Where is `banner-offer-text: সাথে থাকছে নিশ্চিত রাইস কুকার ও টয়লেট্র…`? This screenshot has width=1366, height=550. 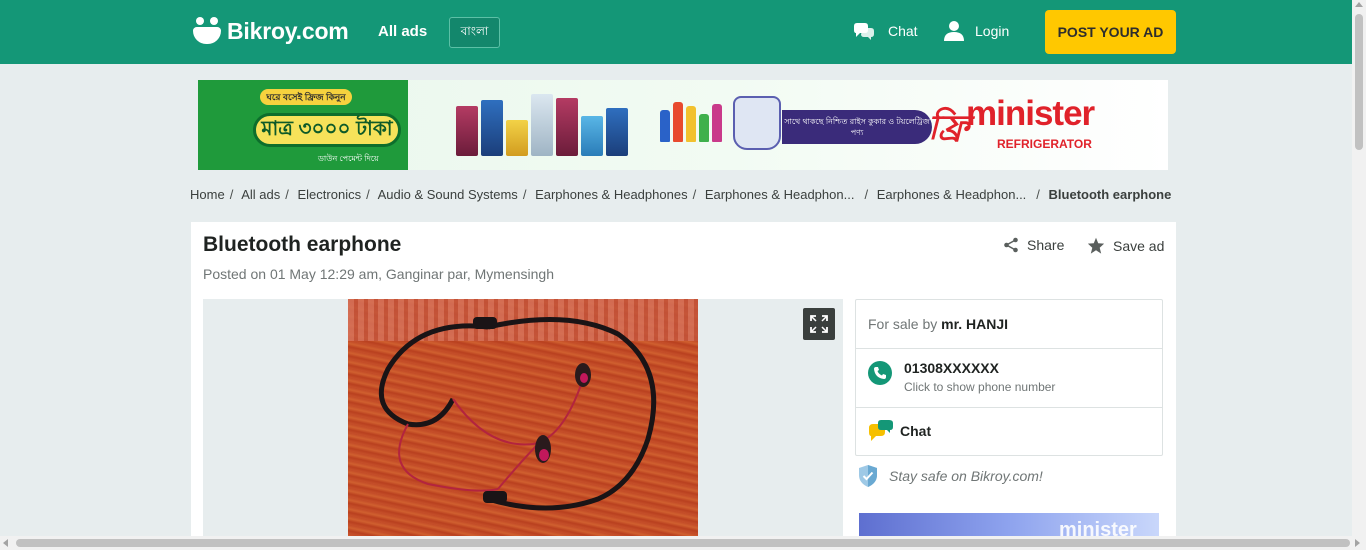
banner-offer-text: সাথে থাকছে নিশ্চিত রাইস কুকার ও টয়লেট্র… is located at coordinates (857, 127).